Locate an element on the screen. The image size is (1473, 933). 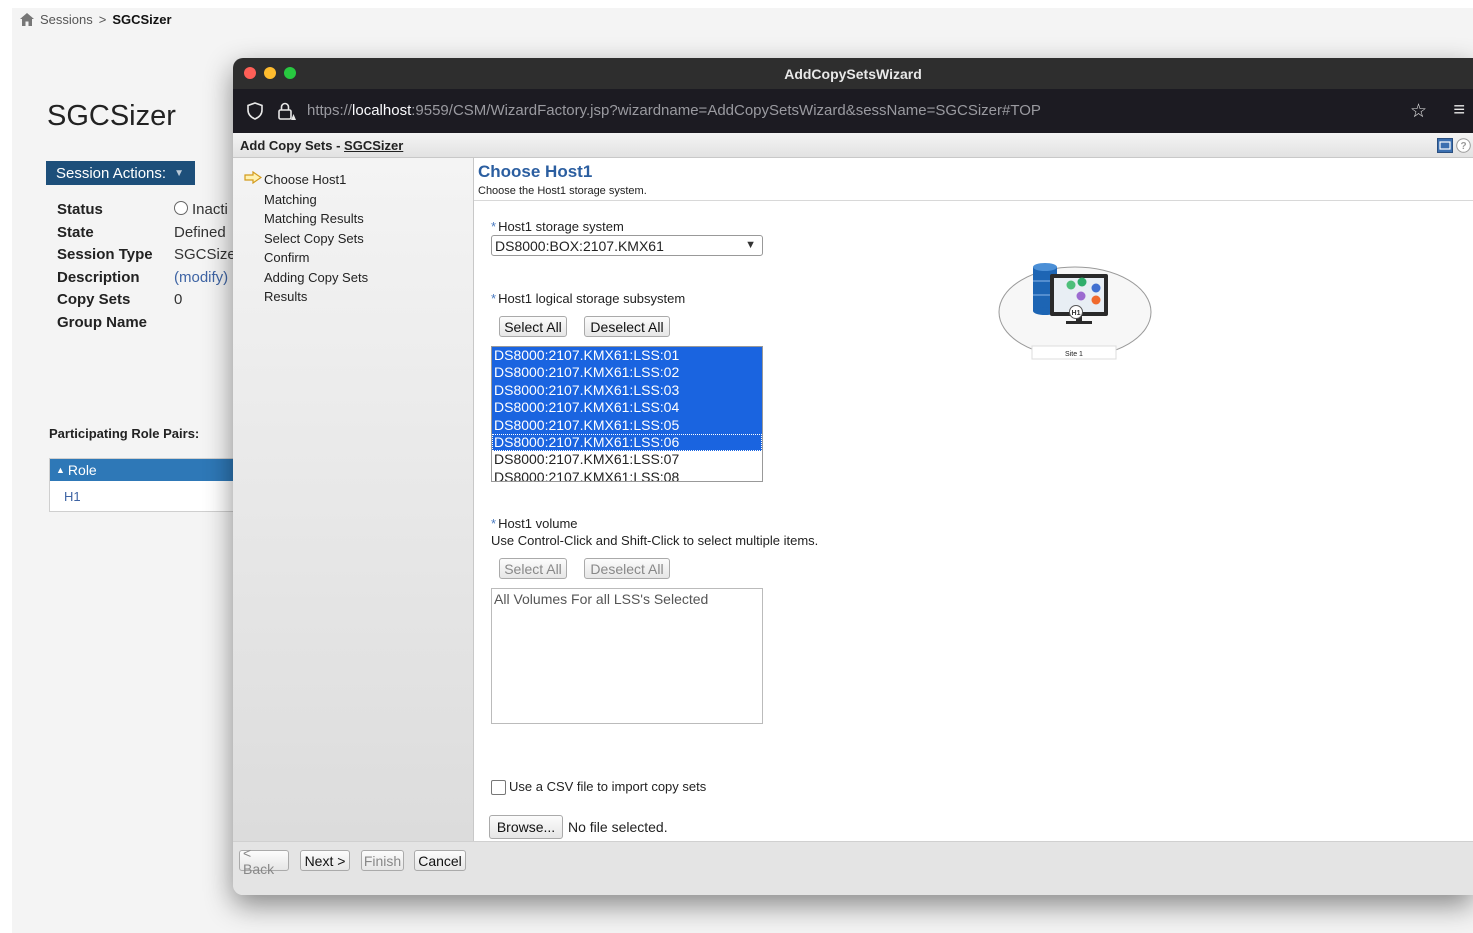
property-value: Inacti is located at coordinates (210, 209).